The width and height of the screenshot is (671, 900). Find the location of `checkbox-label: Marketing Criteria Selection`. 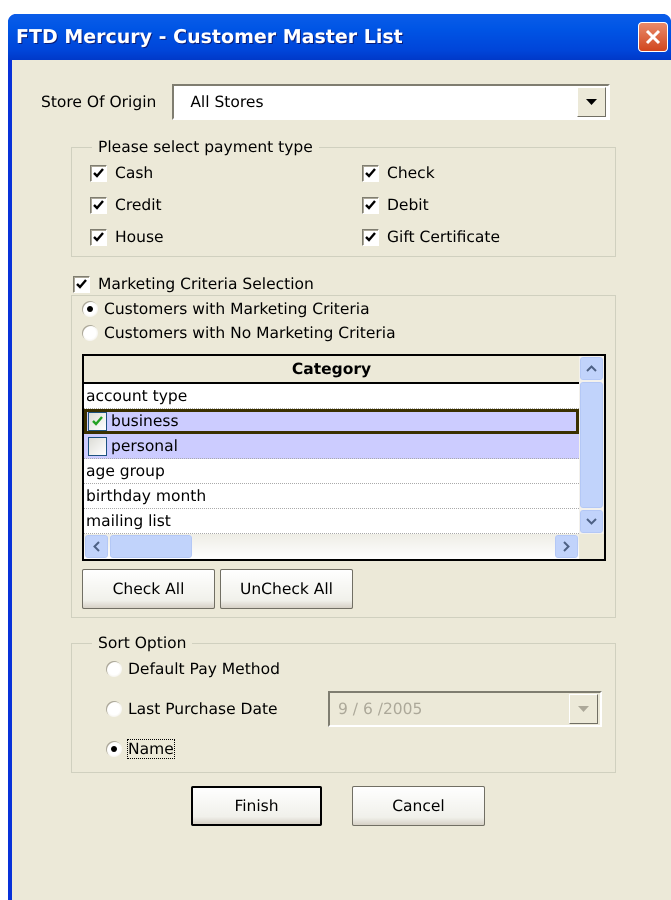

checkbox-label: Marketing Criteria Selection is located at coordinates (206, 284).